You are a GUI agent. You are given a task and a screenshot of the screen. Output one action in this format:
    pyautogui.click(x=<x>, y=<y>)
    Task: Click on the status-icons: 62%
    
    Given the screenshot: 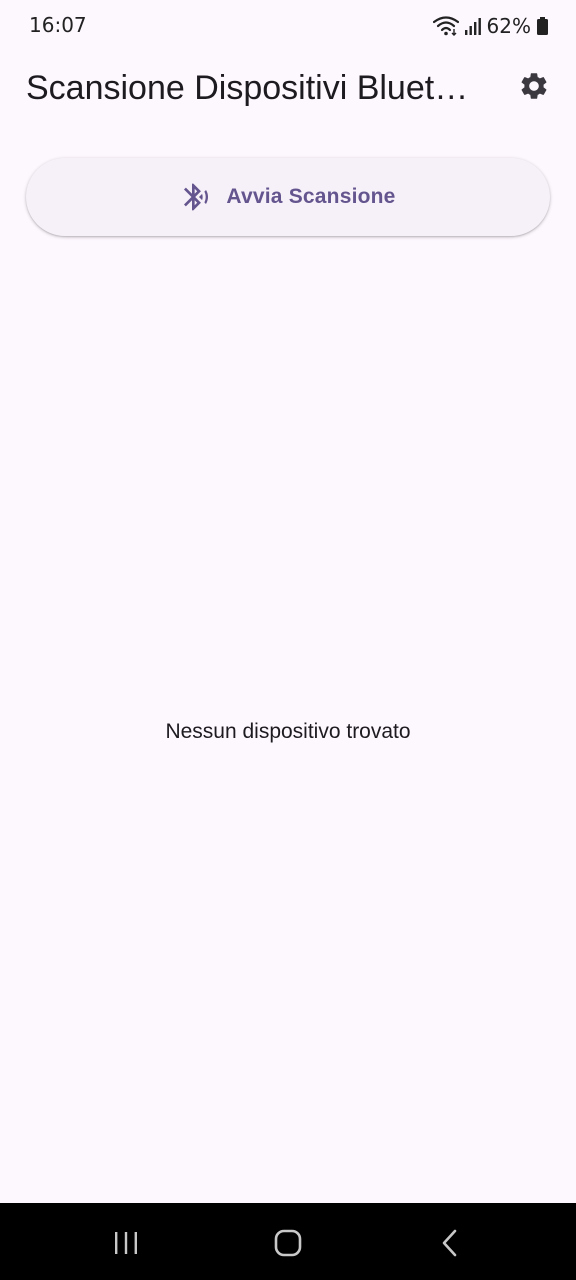 What is the action you would take?
    pyautogui.click(x=490, y=26)
    